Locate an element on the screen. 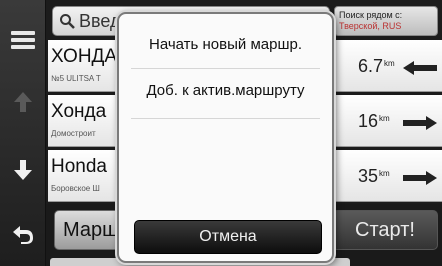 The image size is (442, 266). arrow-left-icon is located at coordinates (420, 68).